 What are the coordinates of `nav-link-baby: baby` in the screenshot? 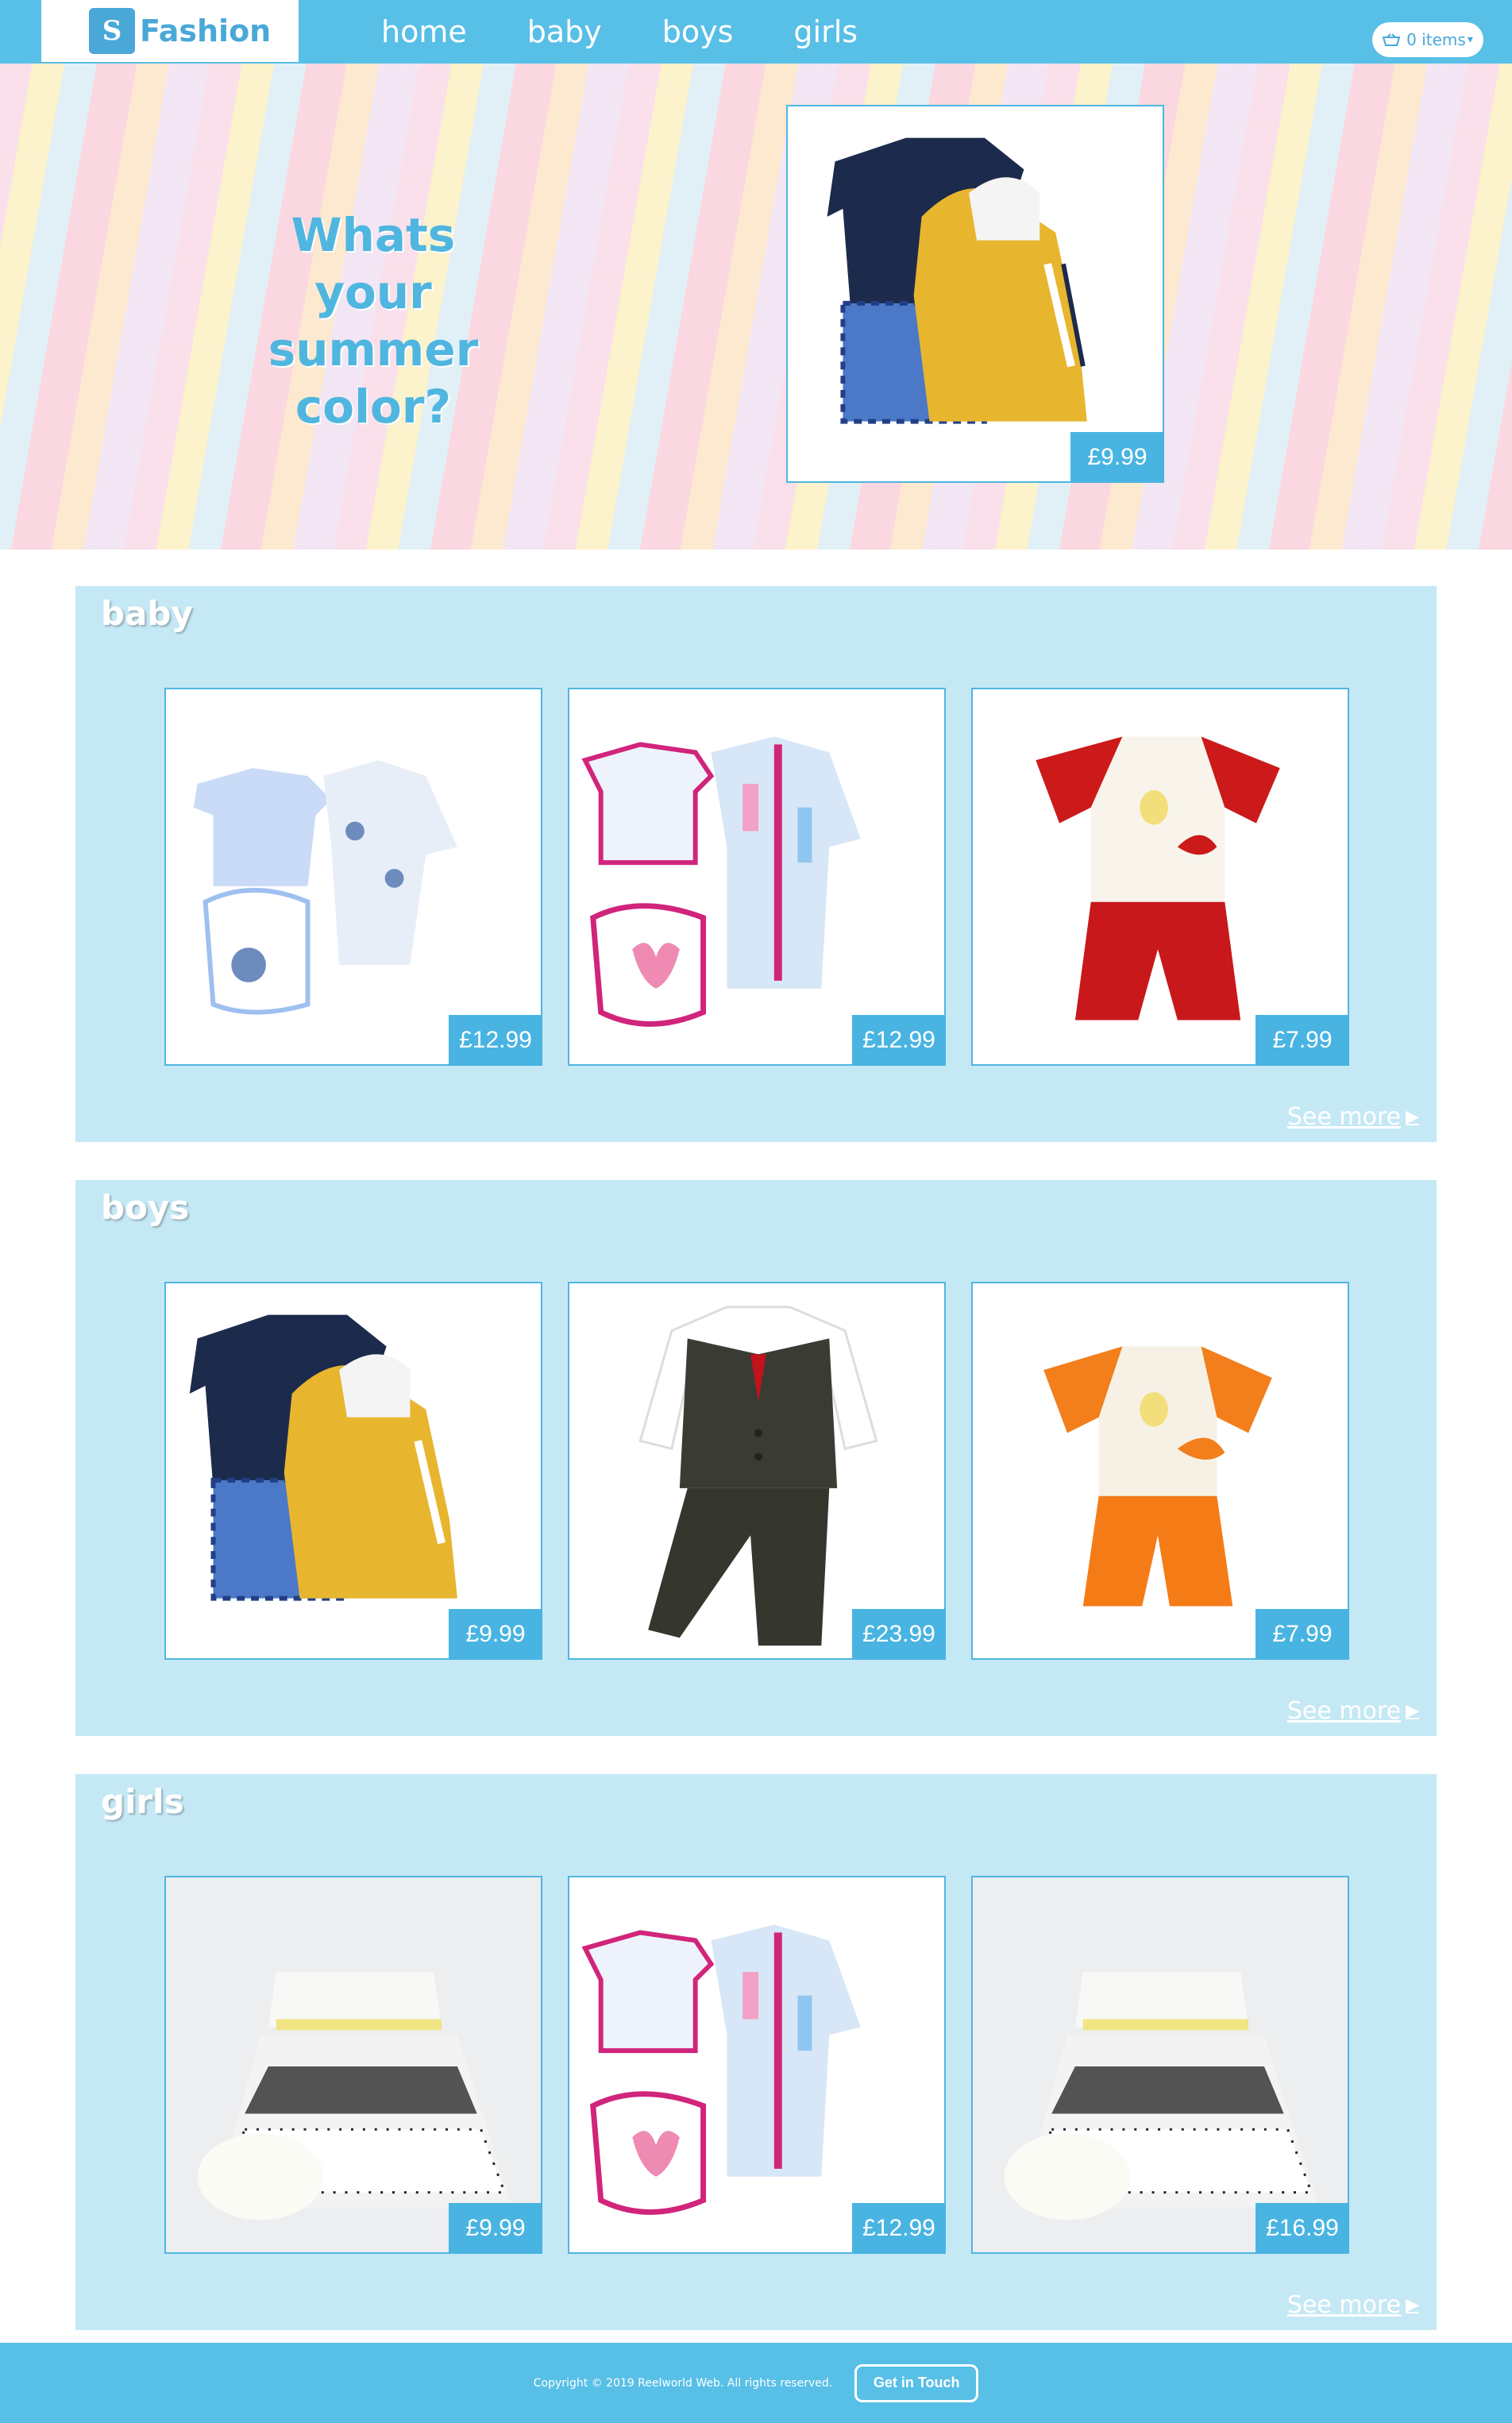 It's located at (564, 31).